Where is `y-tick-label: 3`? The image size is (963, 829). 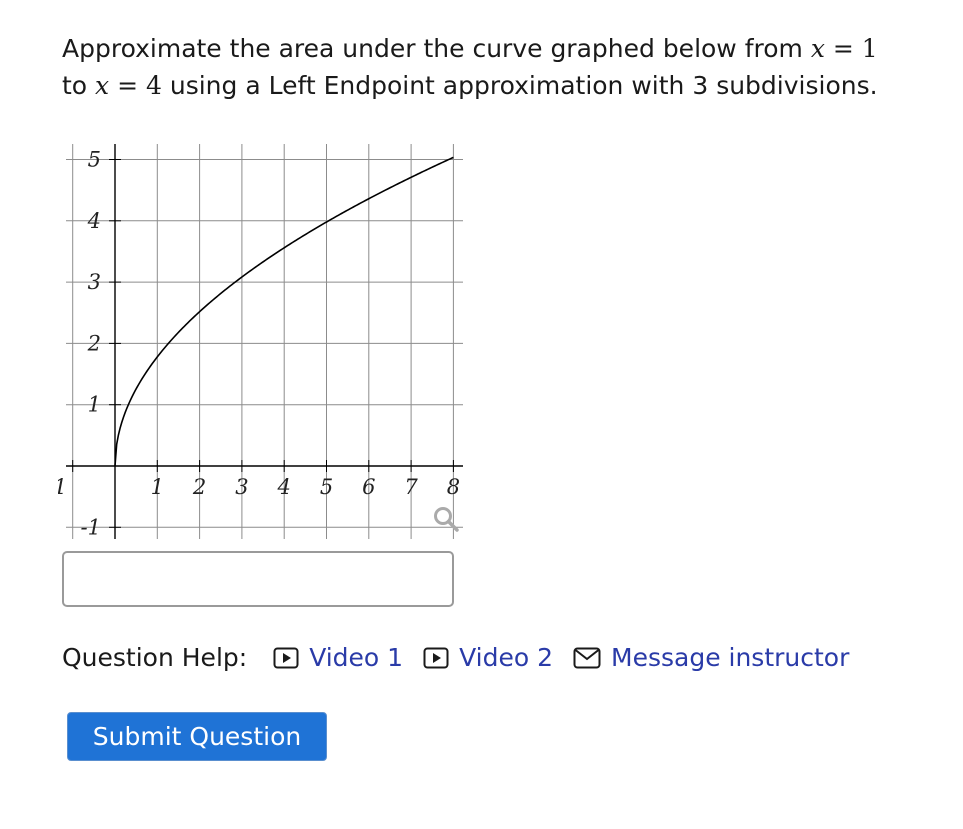 y-tick-label: 3 is located at coordinates (94, 282).